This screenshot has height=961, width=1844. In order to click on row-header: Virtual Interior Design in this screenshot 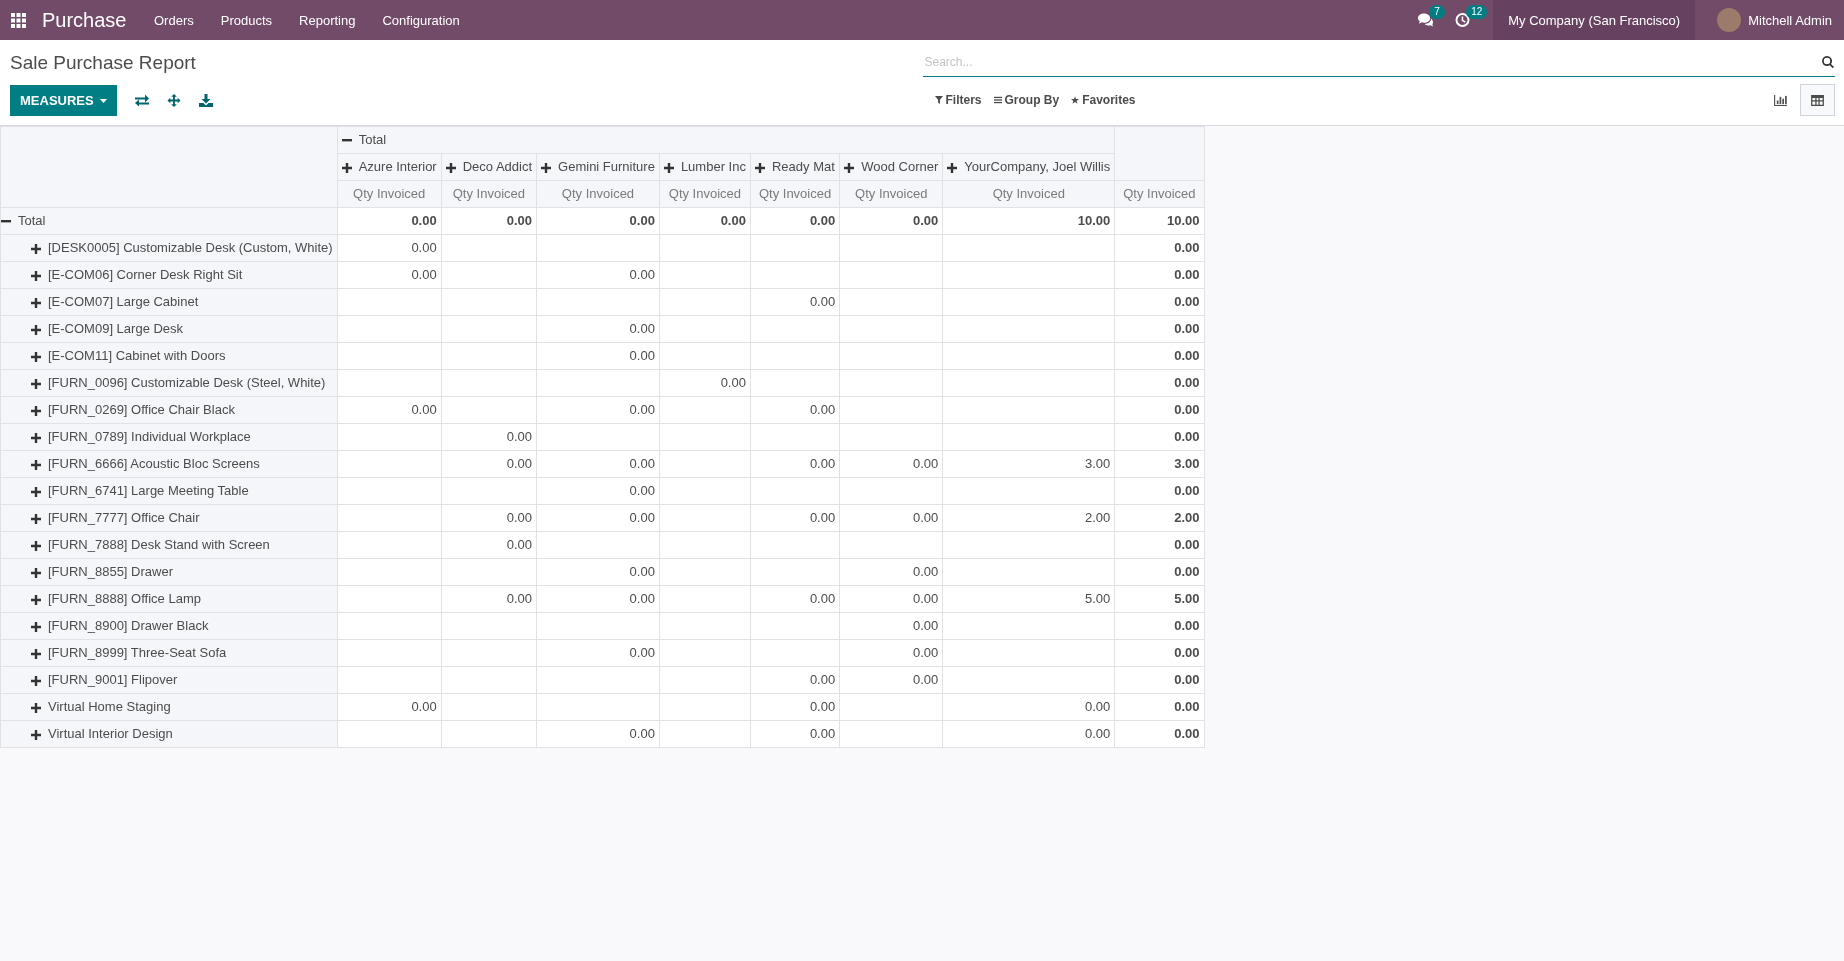, I will do `click(169, 734)`.